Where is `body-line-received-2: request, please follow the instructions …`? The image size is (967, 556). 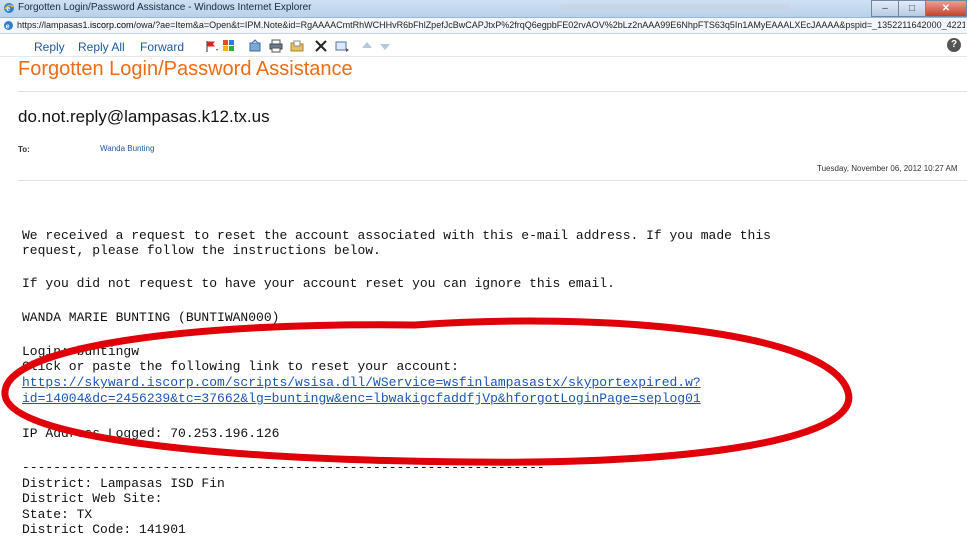 body-line-received-2: request, please follow the instructions … is located at coordinates (201, 250).